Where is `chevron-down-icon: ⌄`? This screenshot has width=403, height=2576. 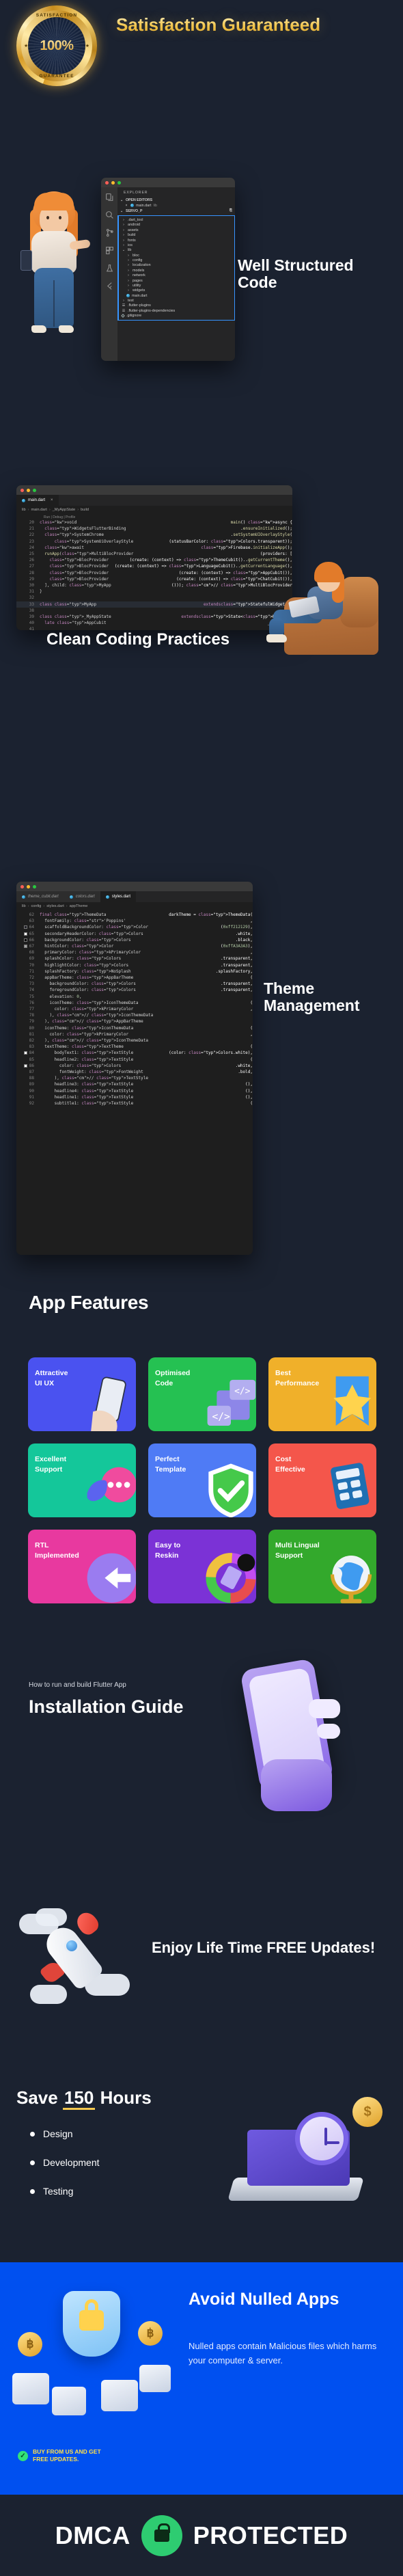 chevron-down-icon: ⌄ is located at coordinates (122, 210).